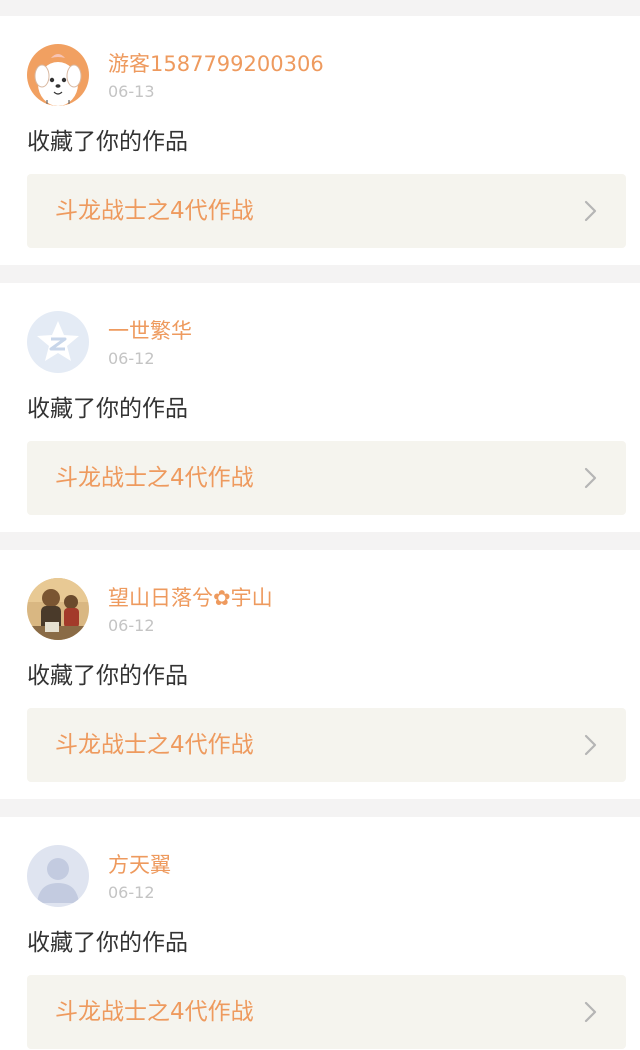  What do you see at coordinates (150, 331) in the screenshot?
I see `username: 一世繁华` at bounding box center [150, 331].